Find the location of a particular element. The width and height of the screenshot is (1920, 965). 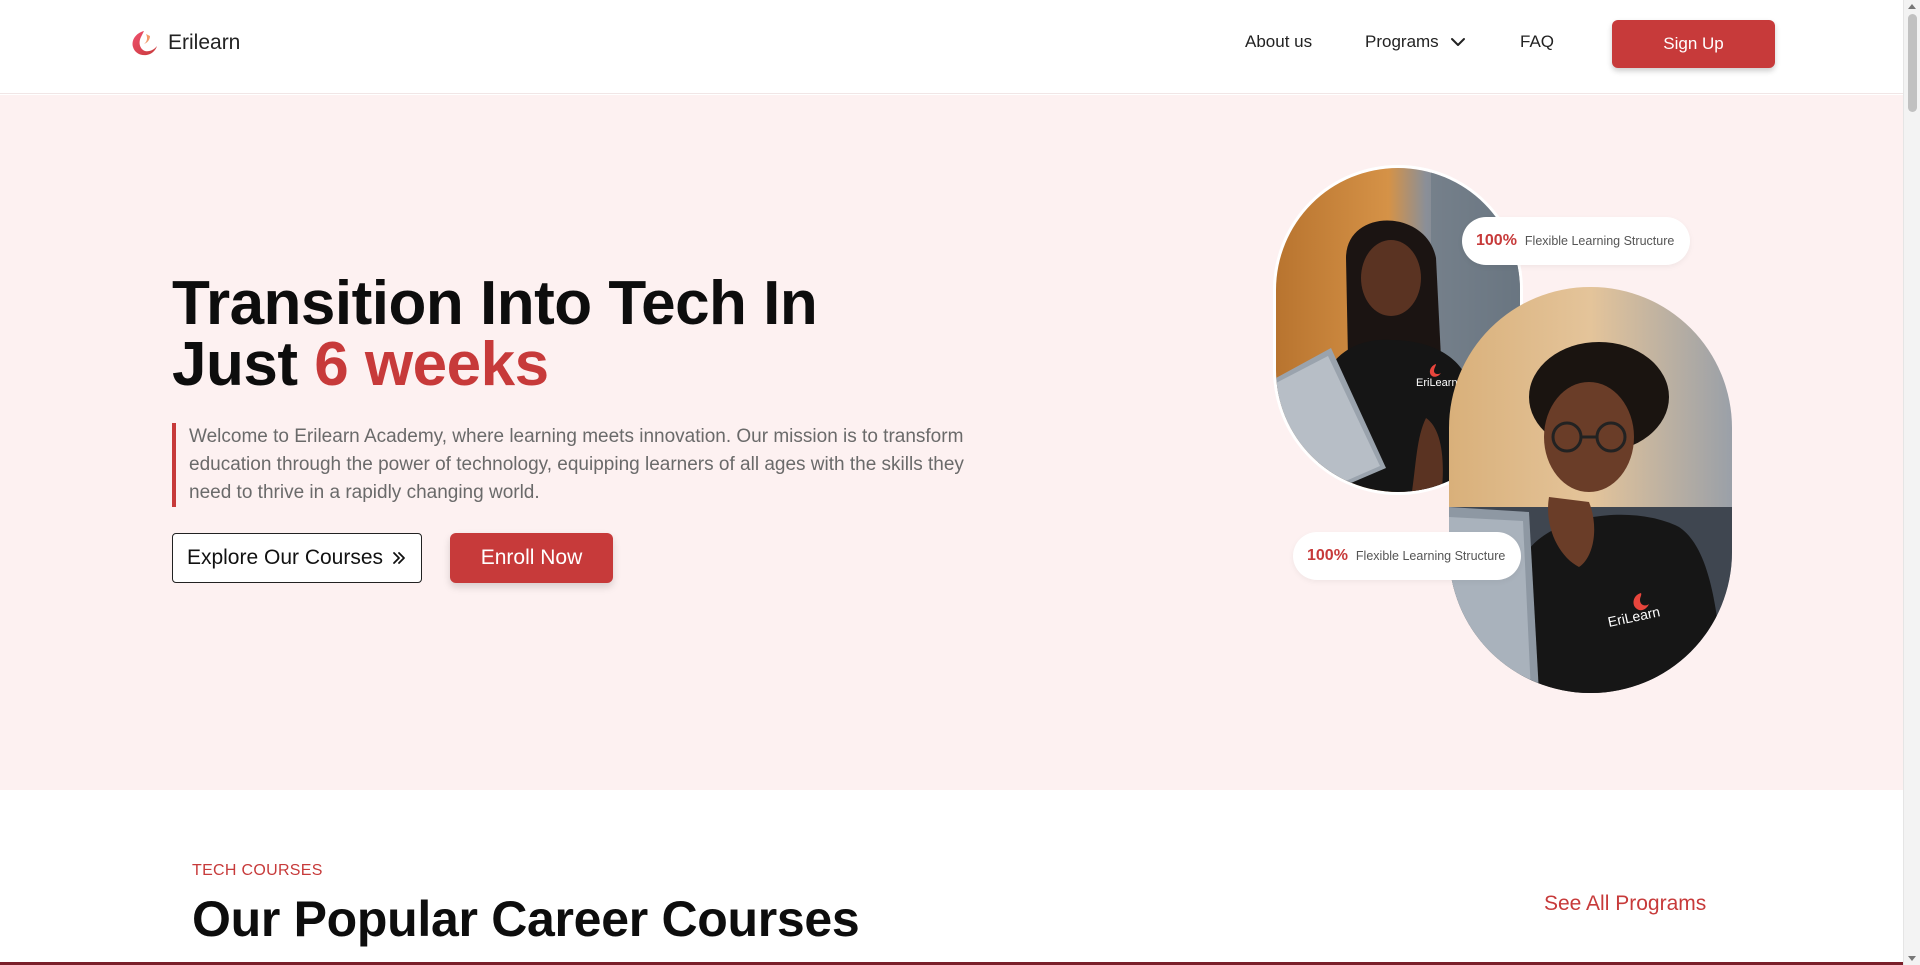

student-photo-man: EriLearn is located at coordinates (1590, 490).